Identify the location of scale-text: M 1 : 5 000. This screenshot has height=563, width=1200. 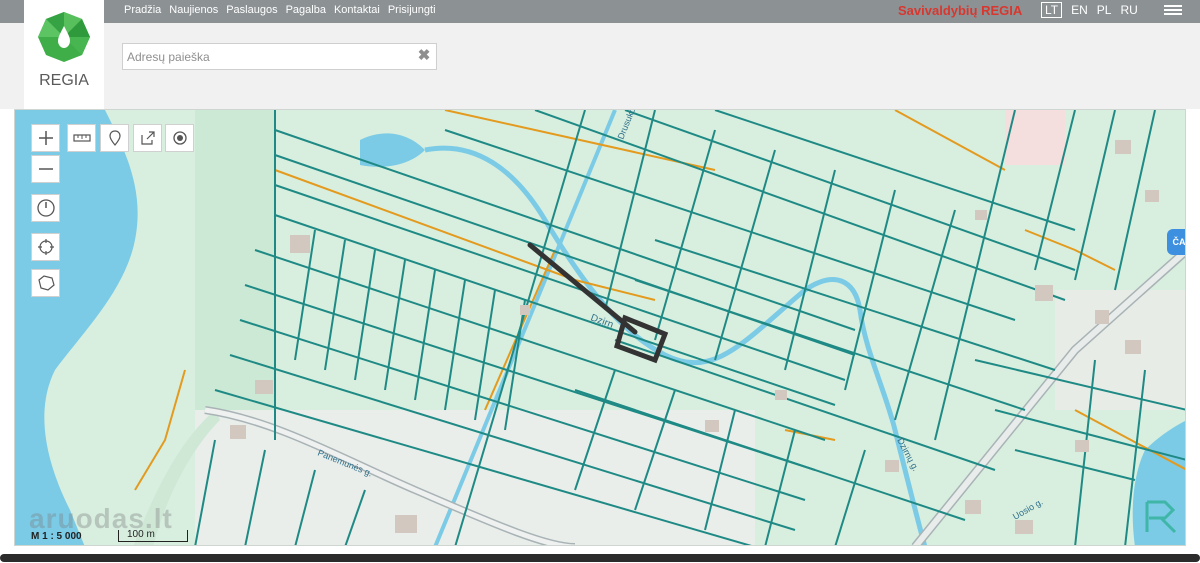
(56, 536).